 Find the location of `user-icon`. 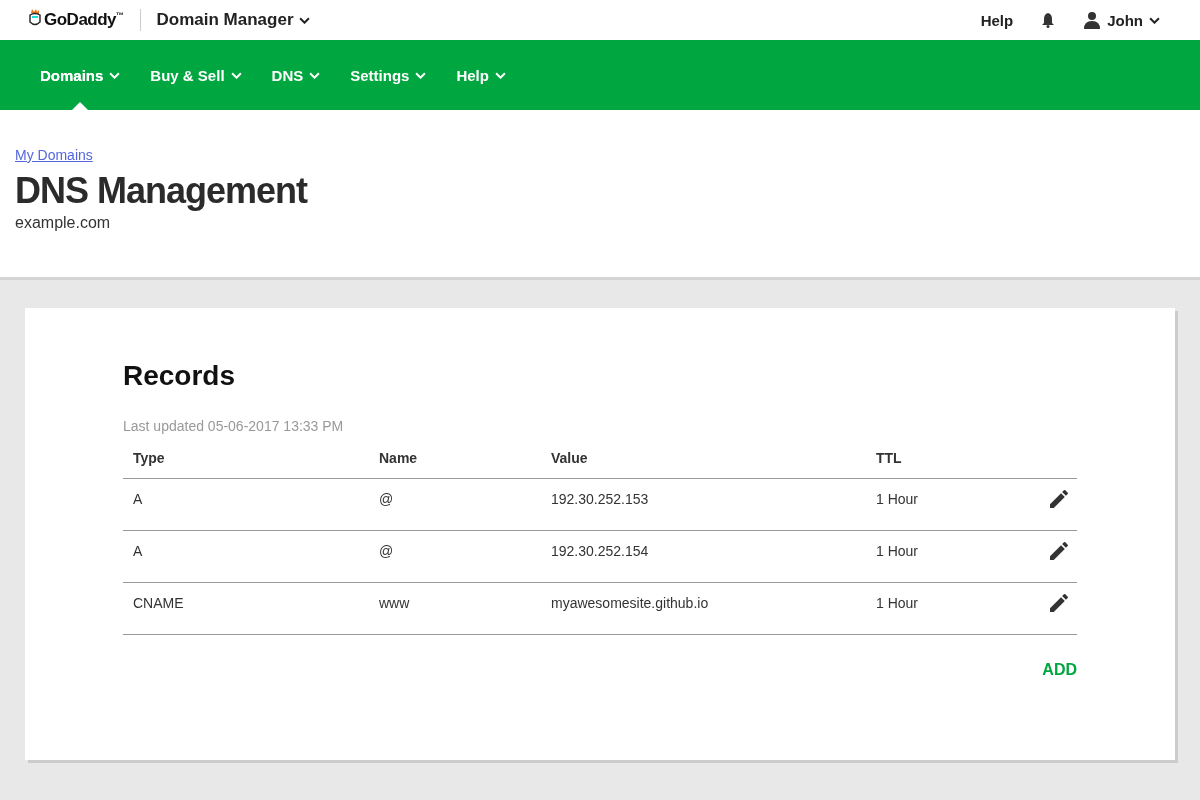

user-icon is located at coordinates (1092, 20).